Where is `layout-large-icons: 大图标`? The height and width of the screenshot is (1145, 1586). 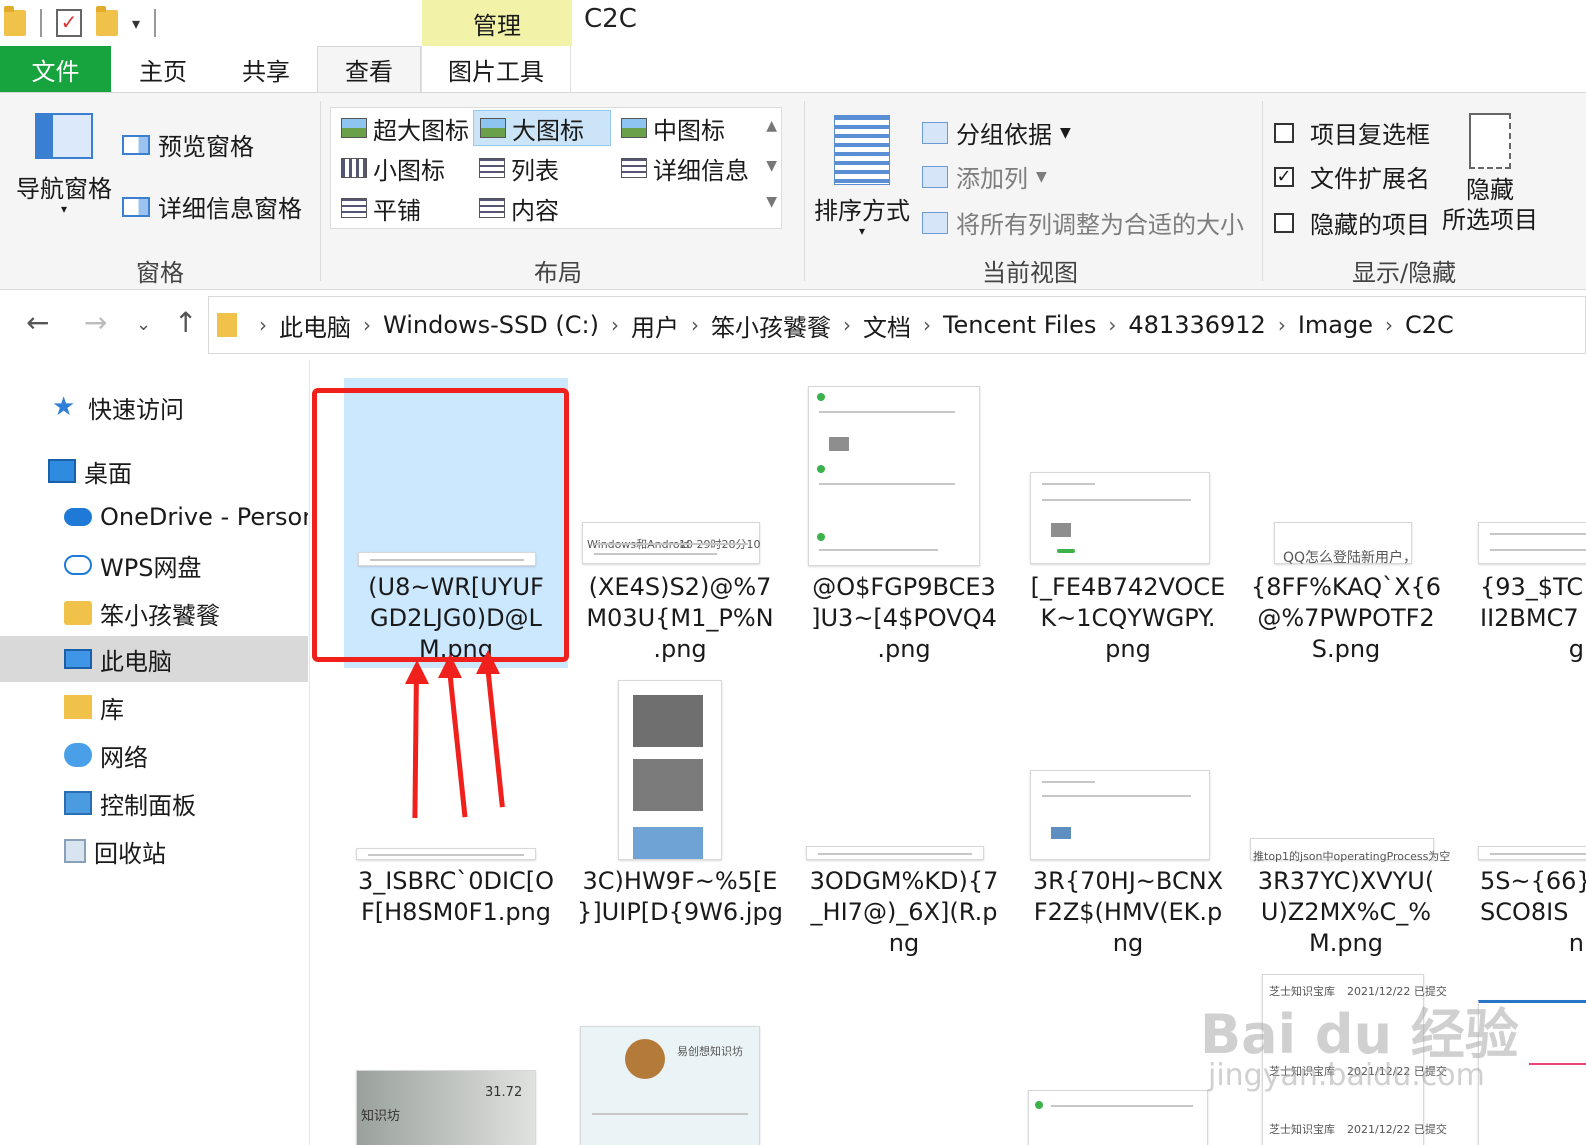 layout-large-icons: 大图标 is located at coordinates (542, 128).